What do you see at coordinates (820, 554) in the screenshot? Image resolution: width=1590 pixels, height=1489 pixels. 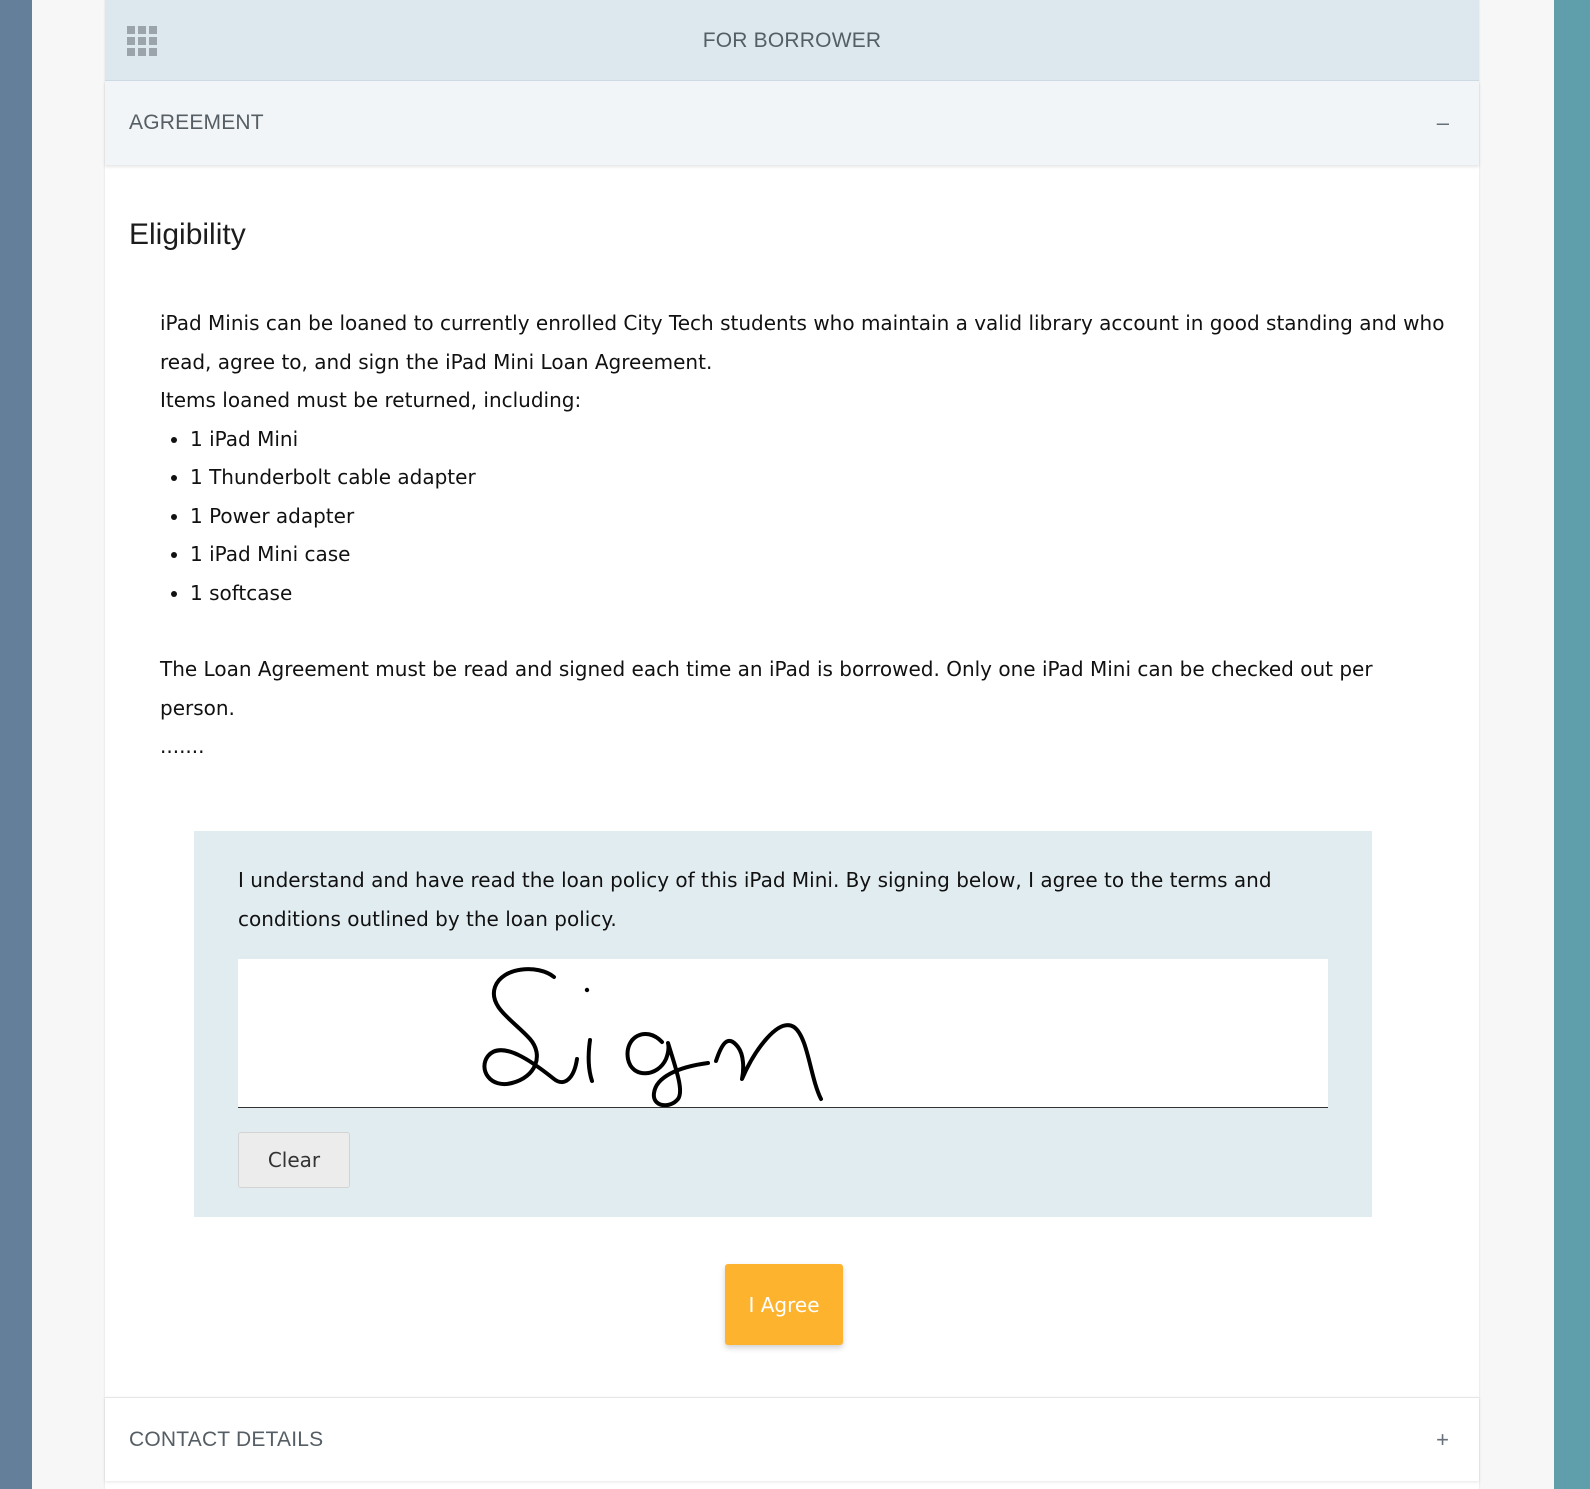 I see `list-item: 1 iPad Mini case` at bounding box center [820, 554].